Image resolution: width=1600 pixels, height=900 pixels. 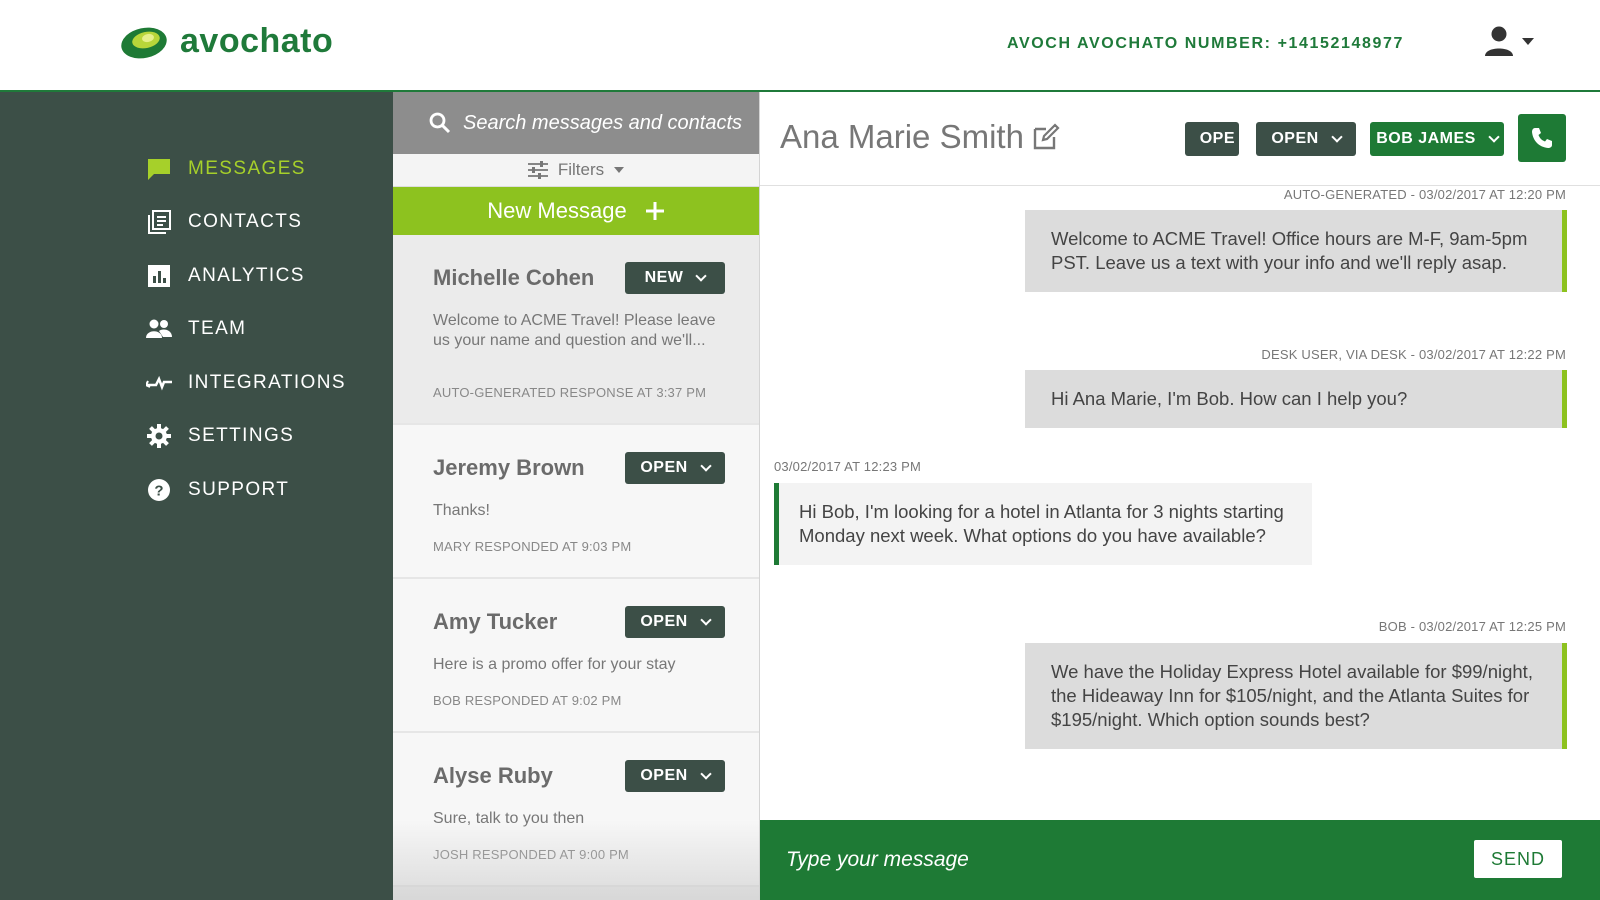 I want to click on sidebar-item-label: INTEGRATIONS, so click(x=267, y=382).